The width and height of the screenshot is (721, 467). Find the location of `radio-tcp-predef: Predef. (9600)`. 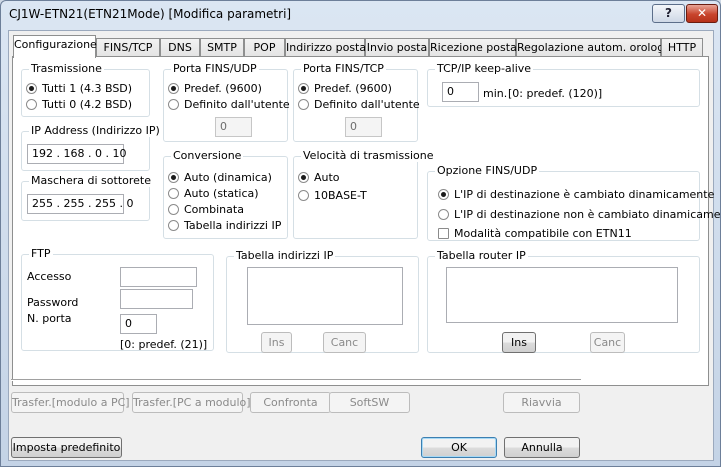

radio-tcp-predef: Predef. (9600) is located at coordinates (345, 88).